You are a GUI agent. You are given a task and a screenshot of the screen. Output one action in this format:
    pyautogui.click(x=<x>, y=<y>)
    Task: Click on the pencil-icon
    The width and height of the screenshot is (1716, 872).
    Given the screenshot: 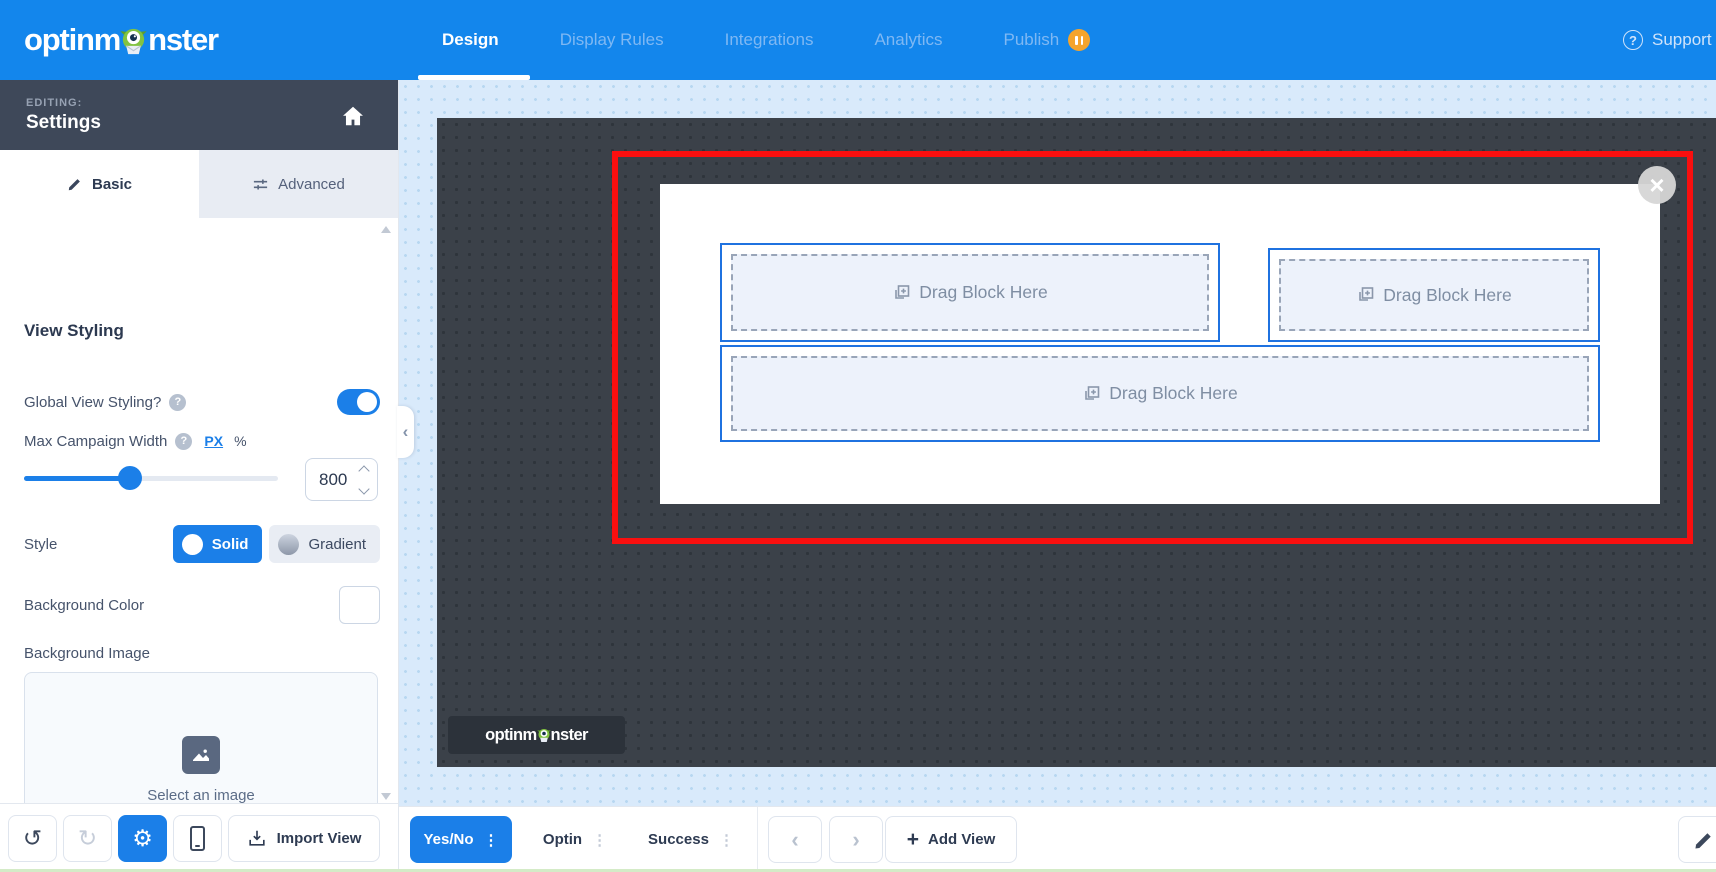 What is the action you would take?
    pyautogui.click(x=74, y=185)
    